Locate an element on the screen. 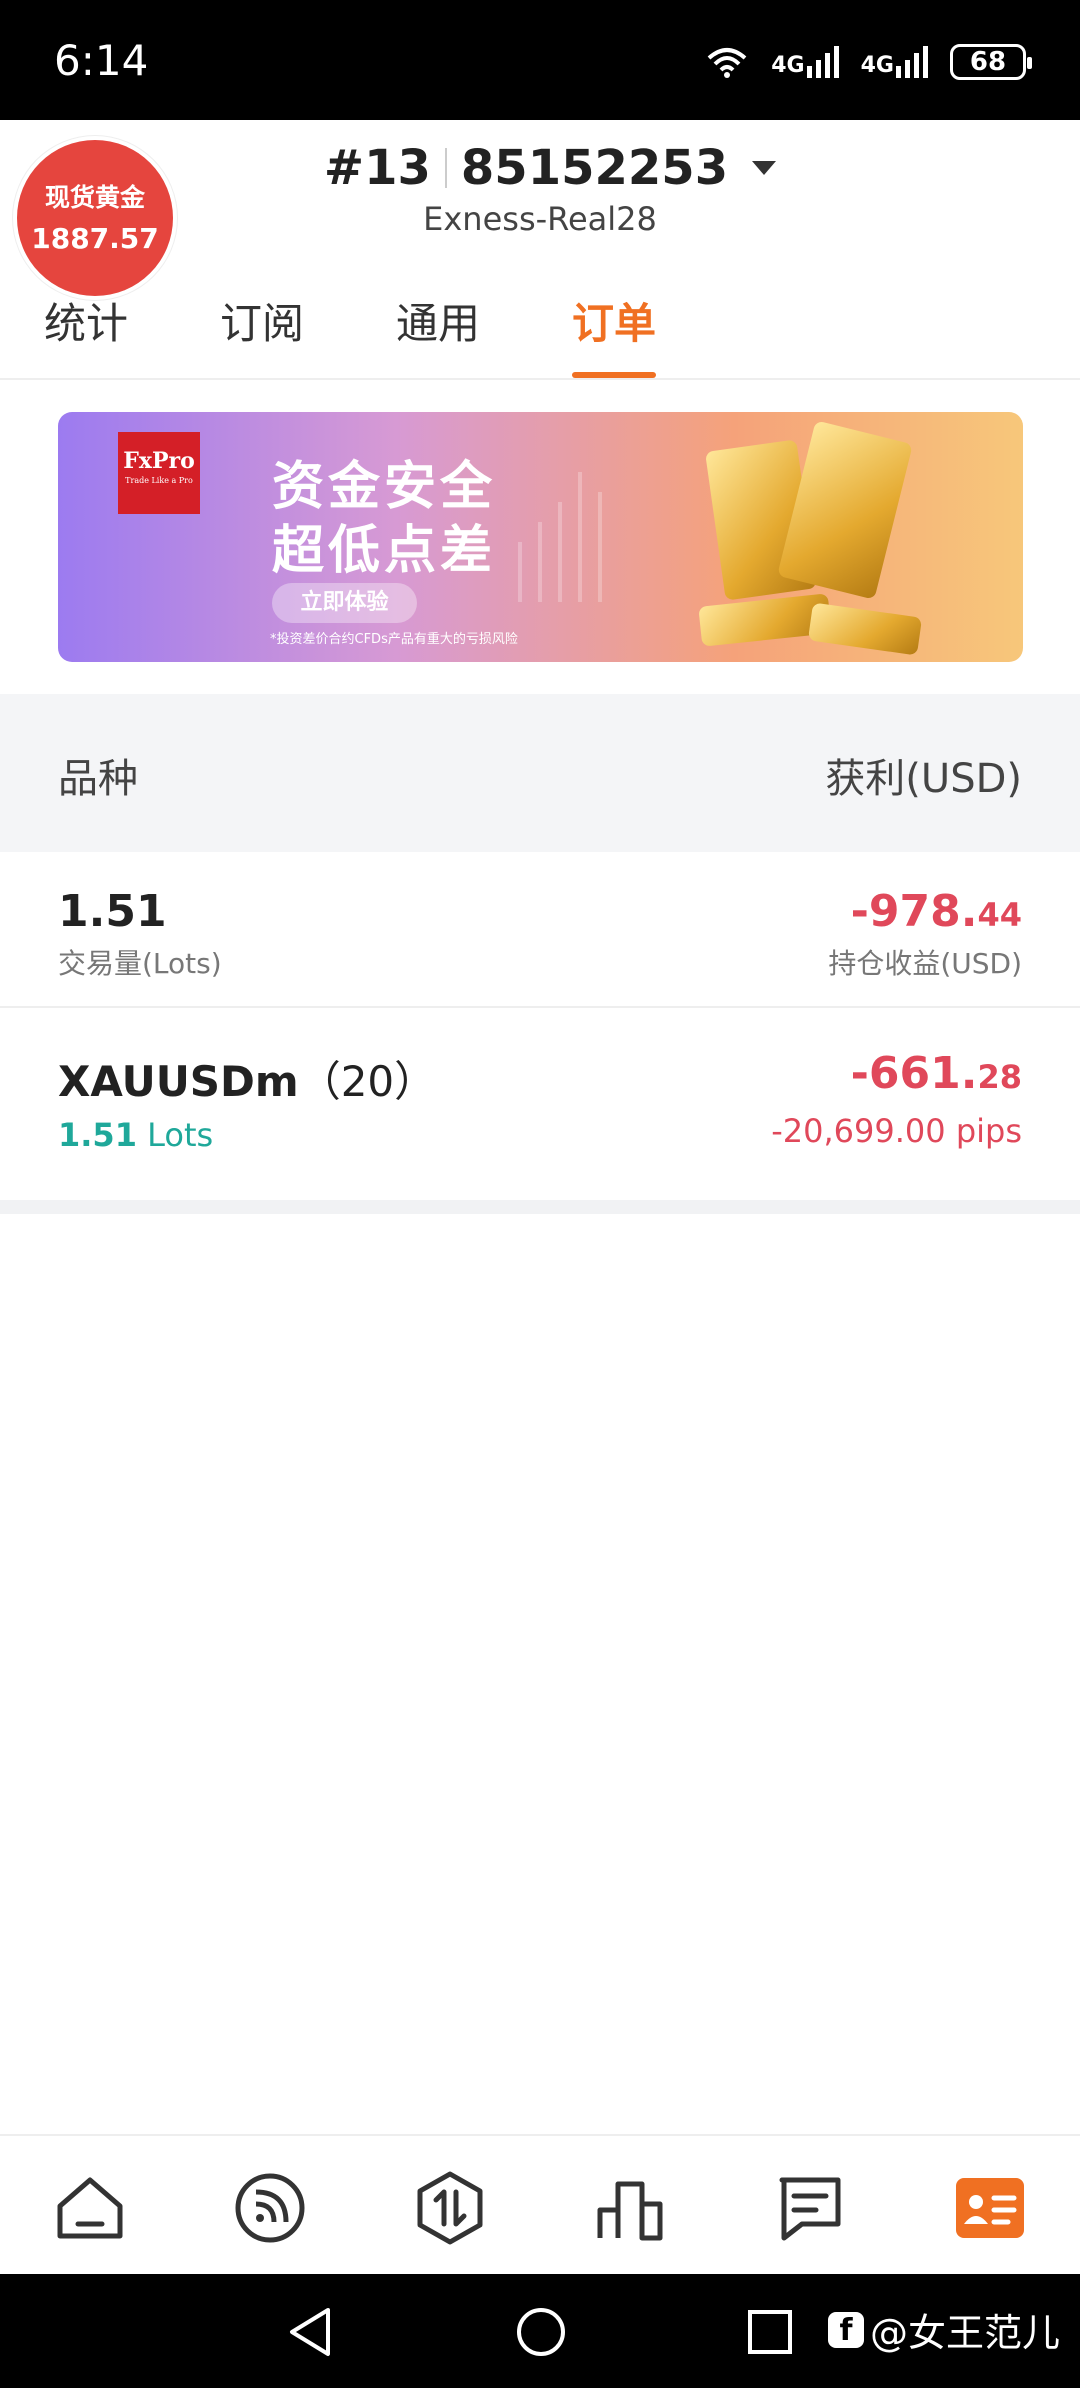 The image size is (1080, 2388). status-bar: 6:14 4G 4G 68 is located at coordinates (540, 60).